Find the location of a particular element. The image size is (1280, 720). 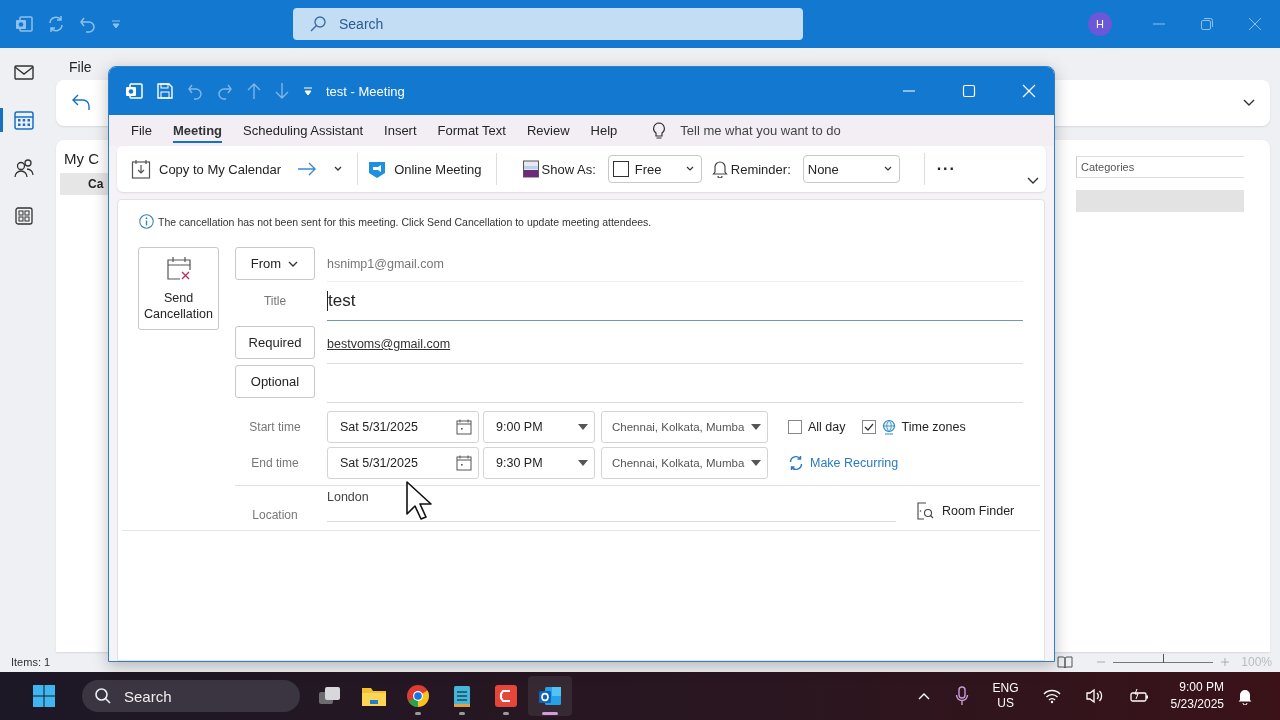

start-time-label: Start time is located at coordinates (275, 427).